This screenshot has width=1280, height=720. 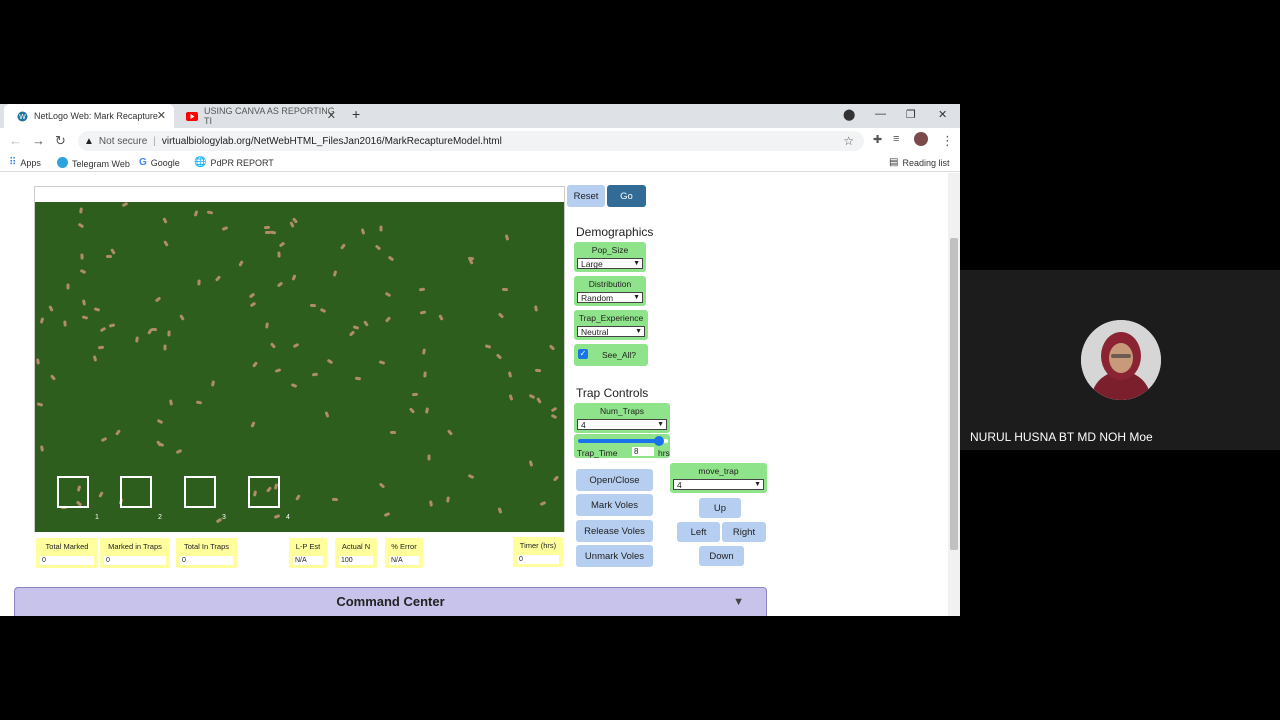 What do you see at coordinates (583, 425) in the screenshot?
I see `select-value: 4` at bounding box center [583, 425].